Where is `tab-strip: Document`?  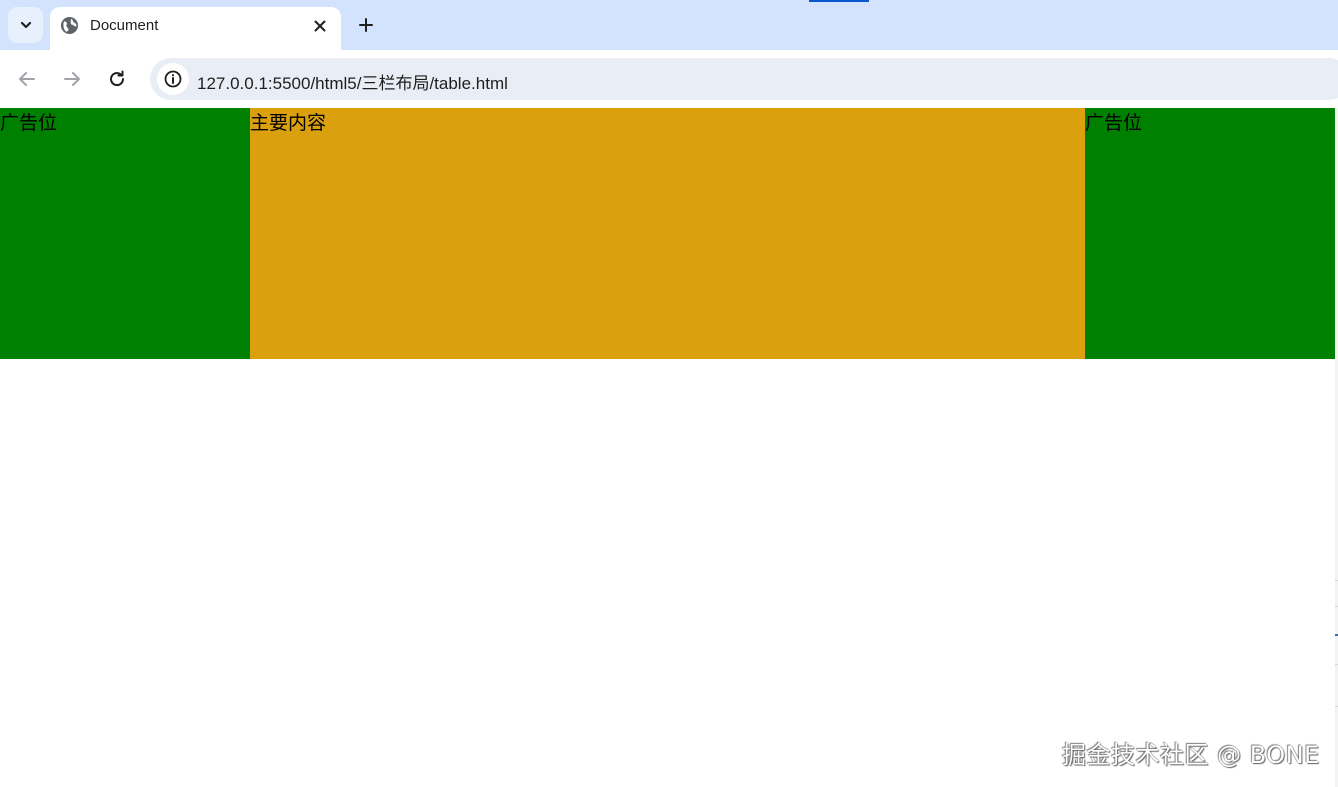
tab-strip: Document is located at coordinates (669, 25).